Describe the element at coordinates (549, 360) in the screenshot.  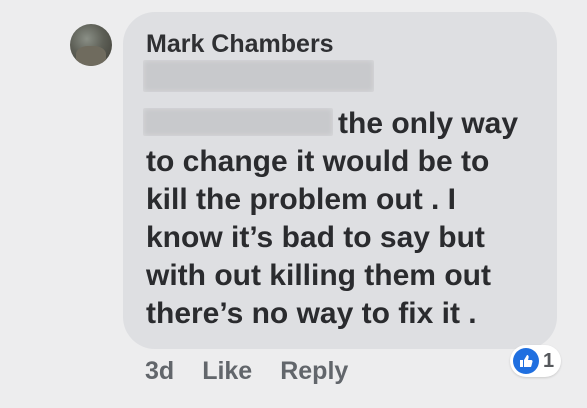
I see `reaction-count: 1` at that location.